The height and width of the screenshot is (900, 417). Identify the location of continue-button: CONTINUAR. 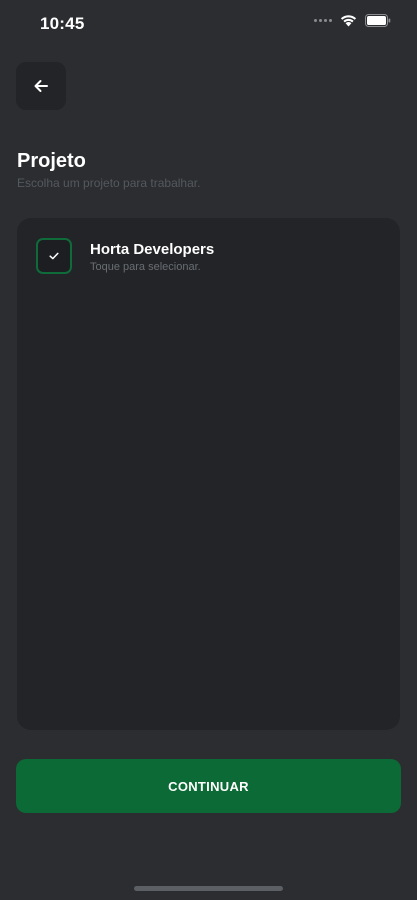
(208, 786).